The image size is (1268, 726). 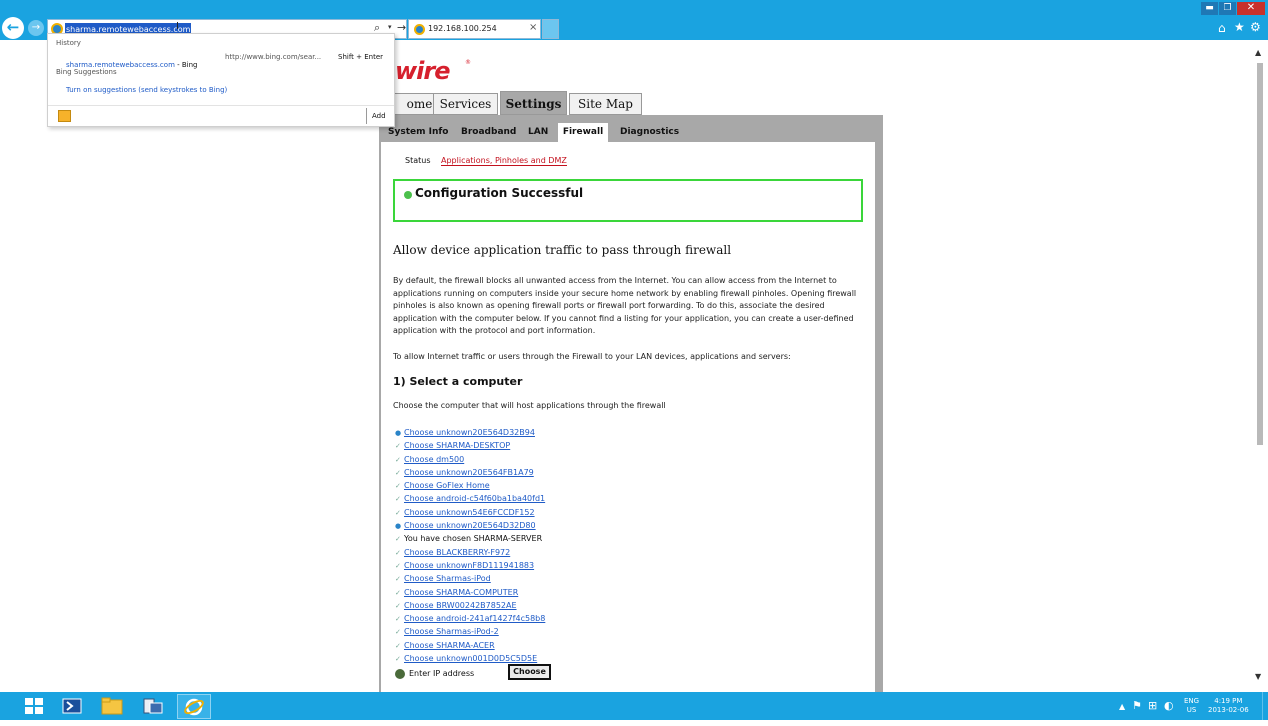 I want to click on taskbar-server-manager, so click(x=153, y=706).